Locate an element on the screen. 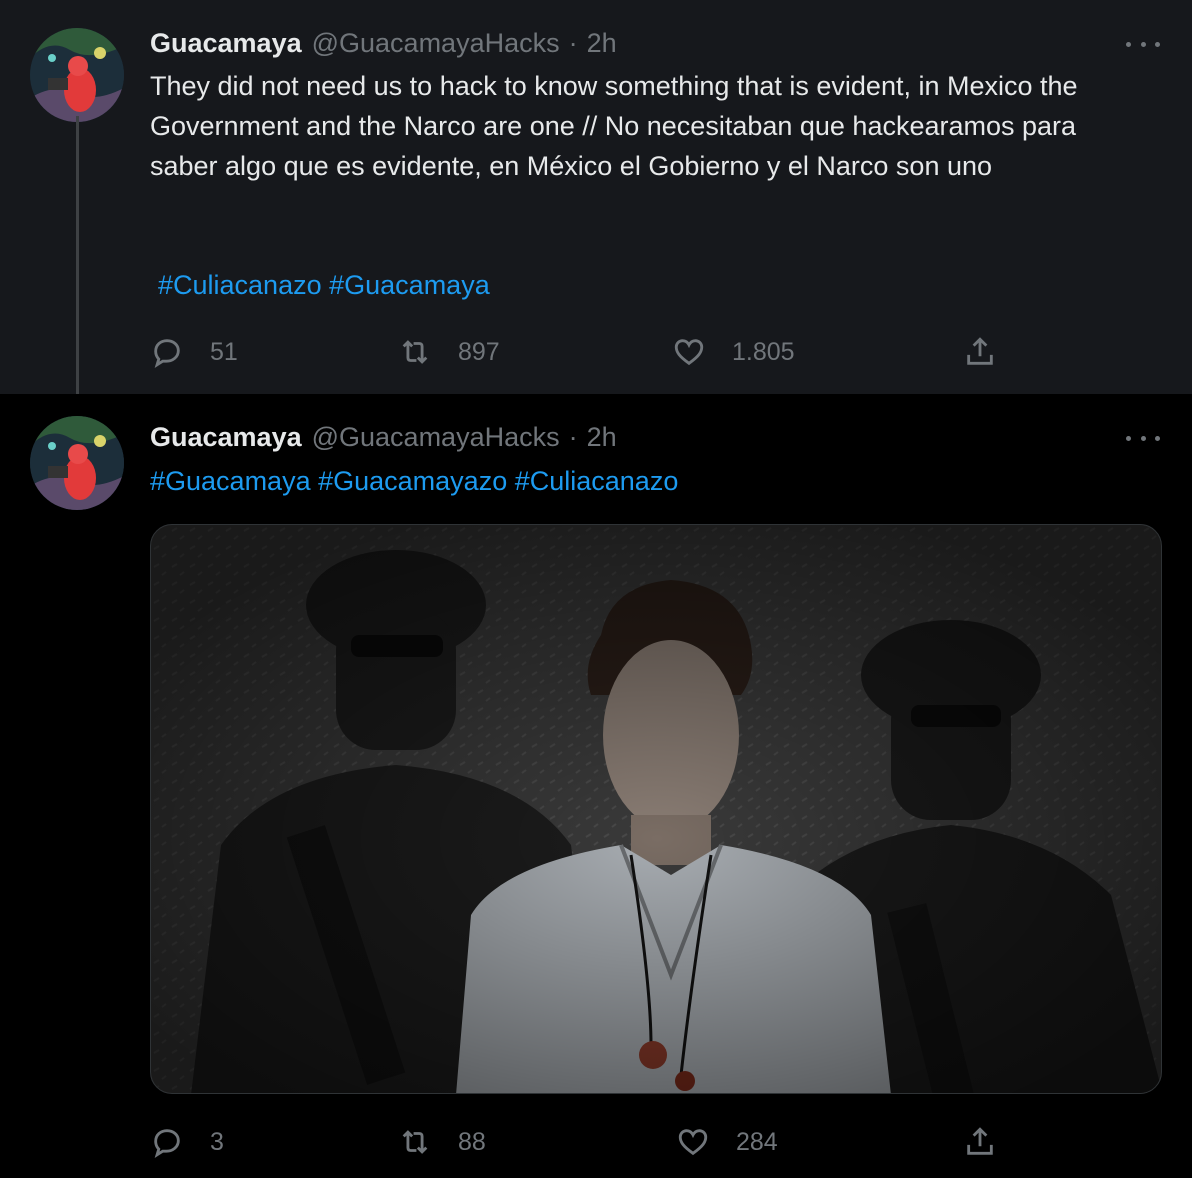  reply-button: 3 is located at coordinates (187, 1142).